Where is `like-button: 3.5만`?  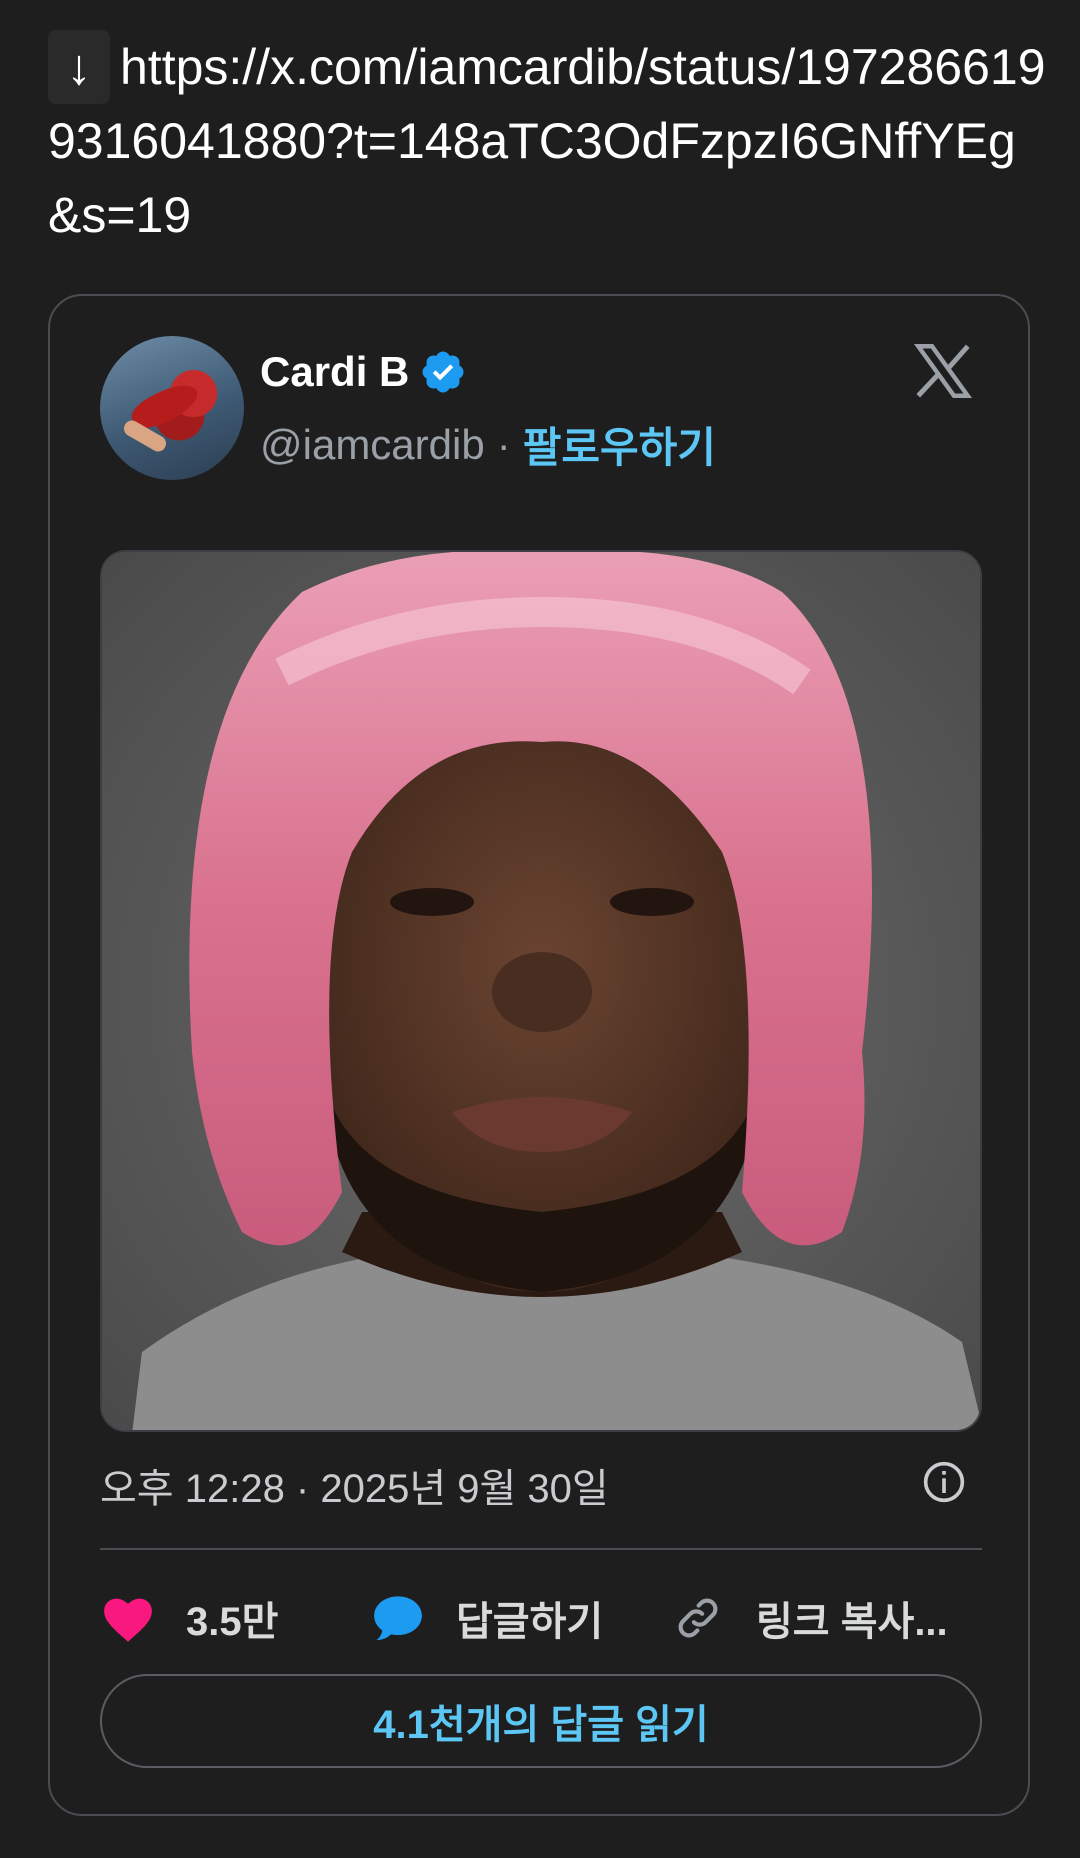 like-button: 3.5만 is located at coordinates (235, 1618).